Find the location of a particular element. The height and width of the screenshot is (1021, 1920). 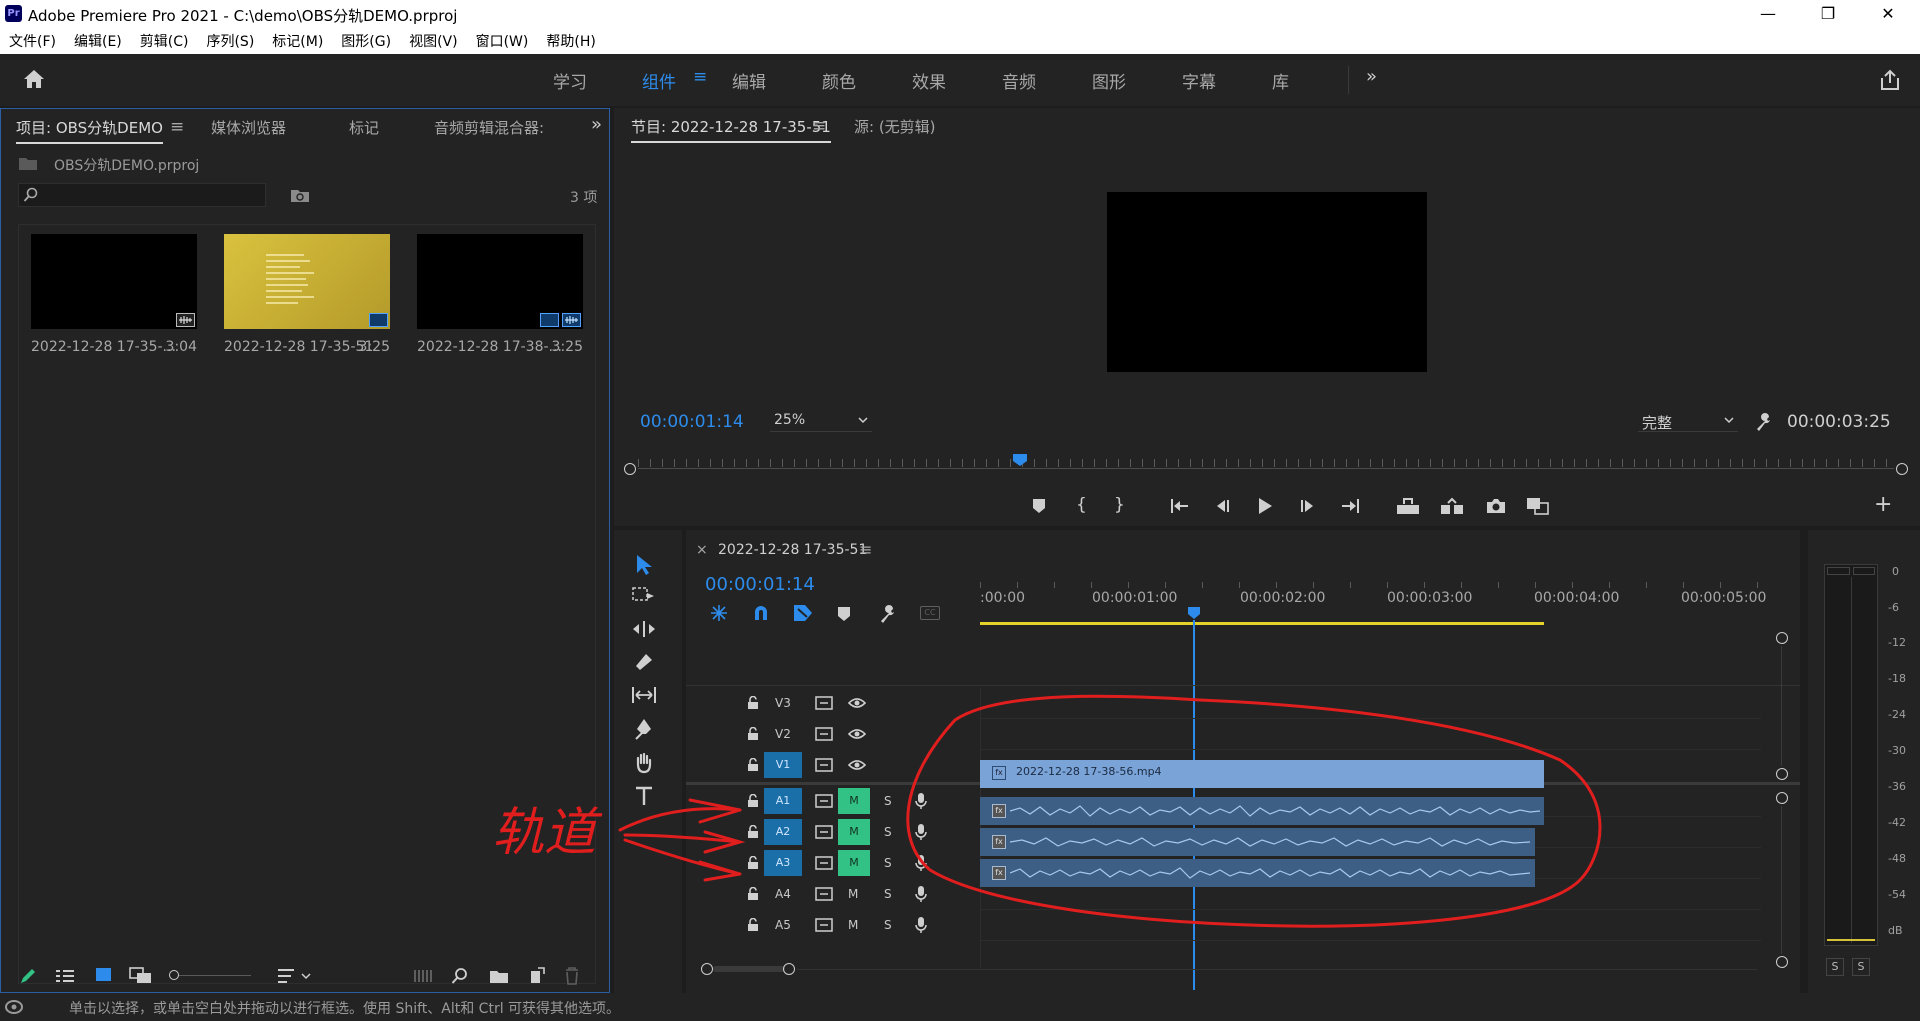

playhead-icon is located at coordinates (1020, 460).